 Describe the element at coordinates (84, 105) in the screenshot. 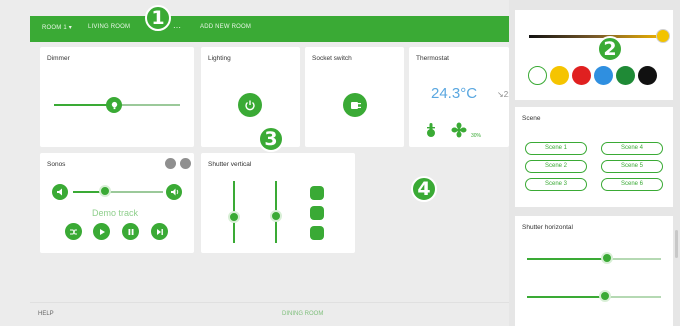

I see `dimmer-slider-fill` at that location.